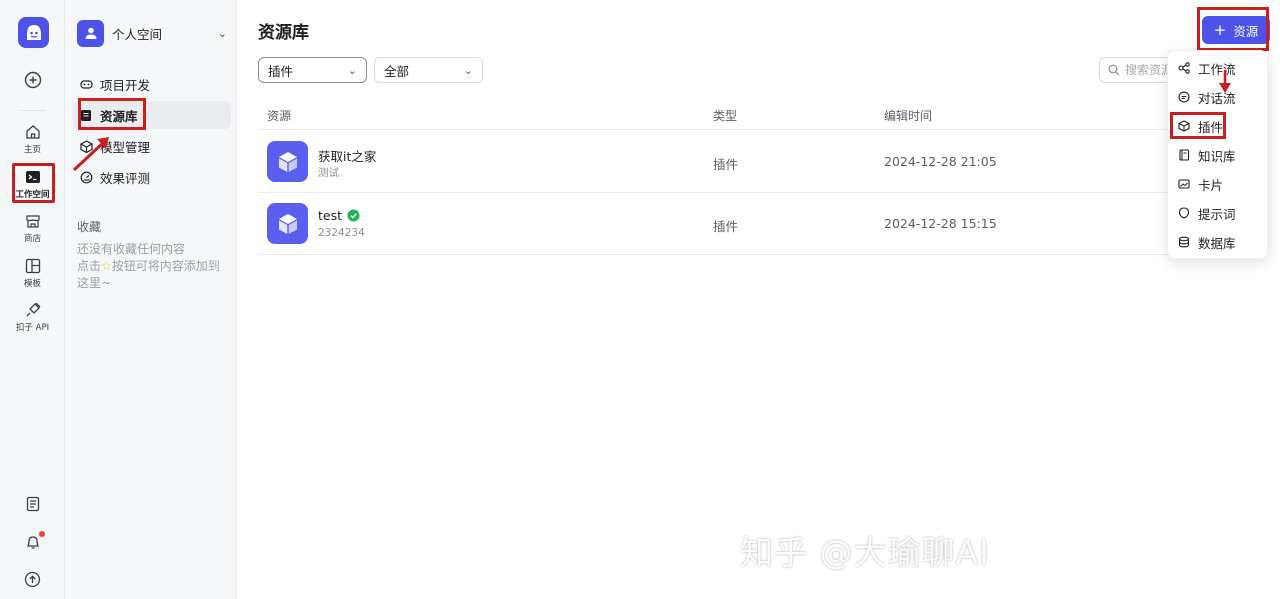 The width and height of the screenshot is (1280, 599). I want to click on gamepad-icon, so click(86, 84).